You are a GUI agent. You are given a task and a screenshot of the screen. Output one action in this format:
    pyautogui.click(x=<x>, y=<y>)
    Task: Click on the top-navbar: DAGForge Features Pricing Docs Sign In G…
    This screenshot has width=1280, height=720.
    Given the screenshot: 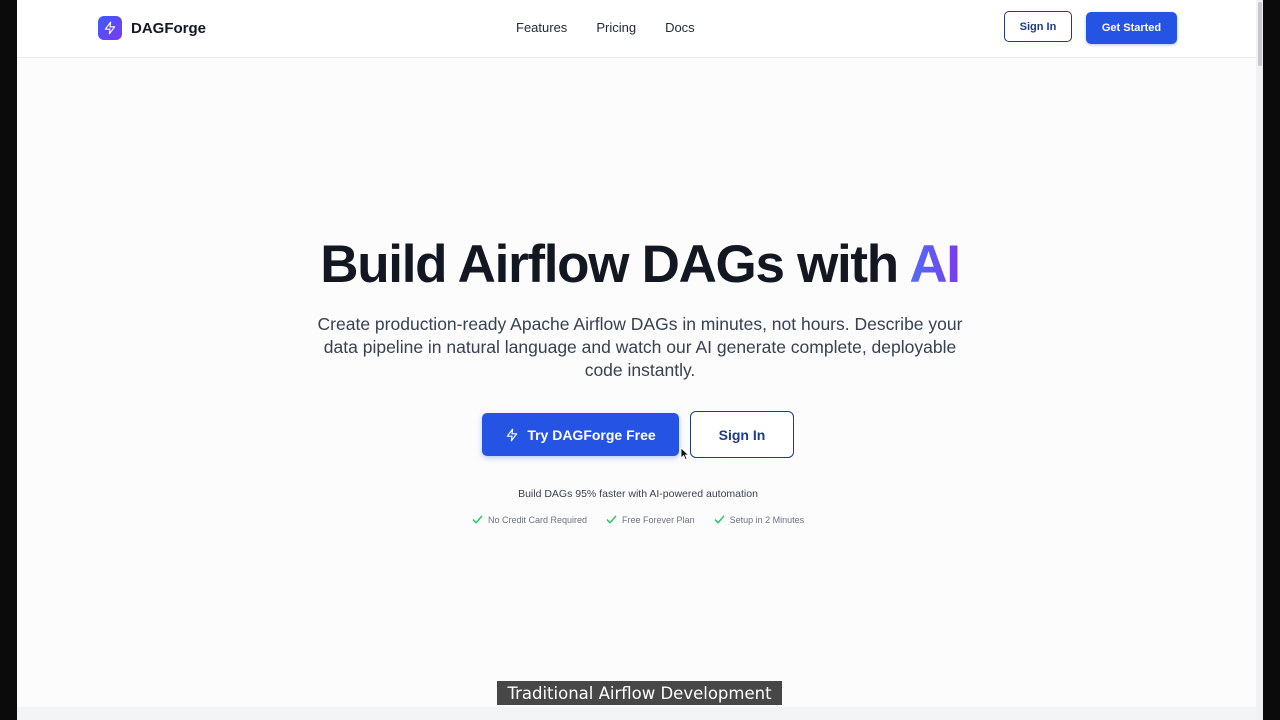 What is the action you would take?
    pyautogui.click(x=640, y=29)
    